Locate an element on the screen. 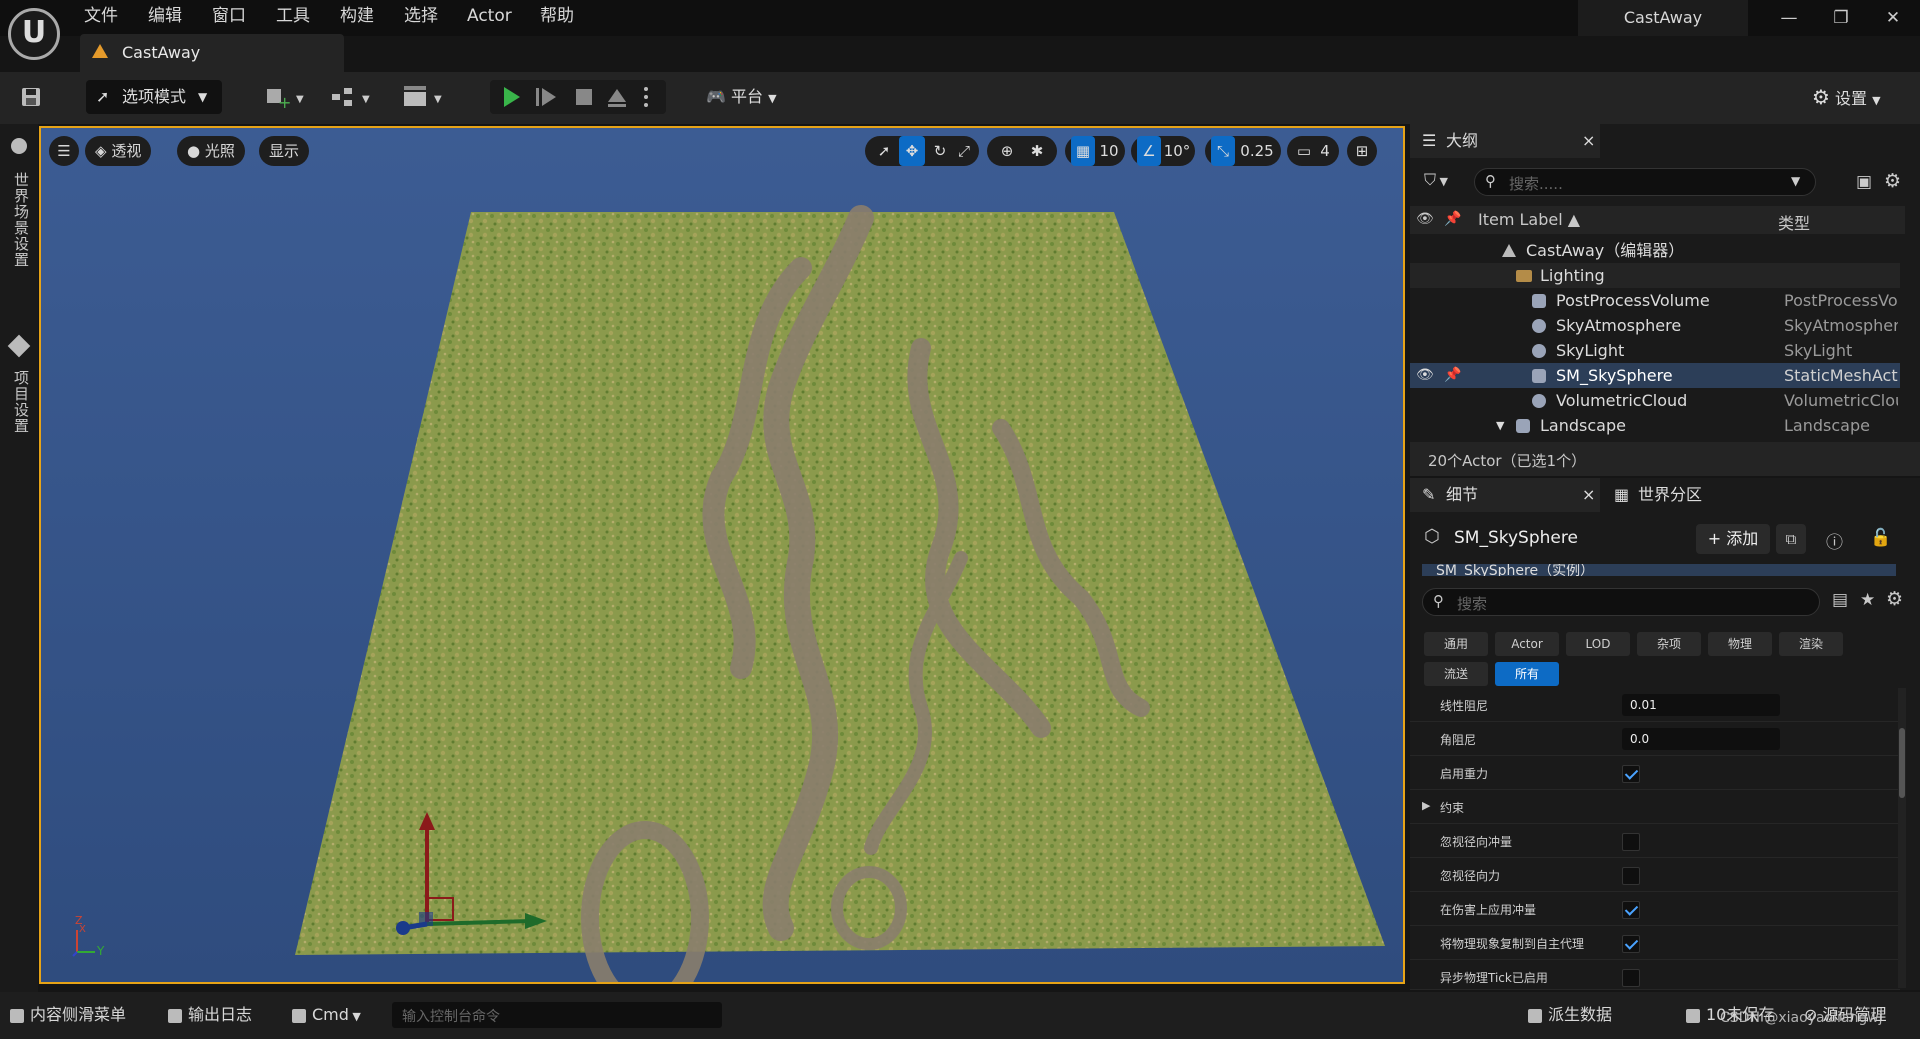  camera-speed: ▭ 4 is located at coordinates (1313, 151).